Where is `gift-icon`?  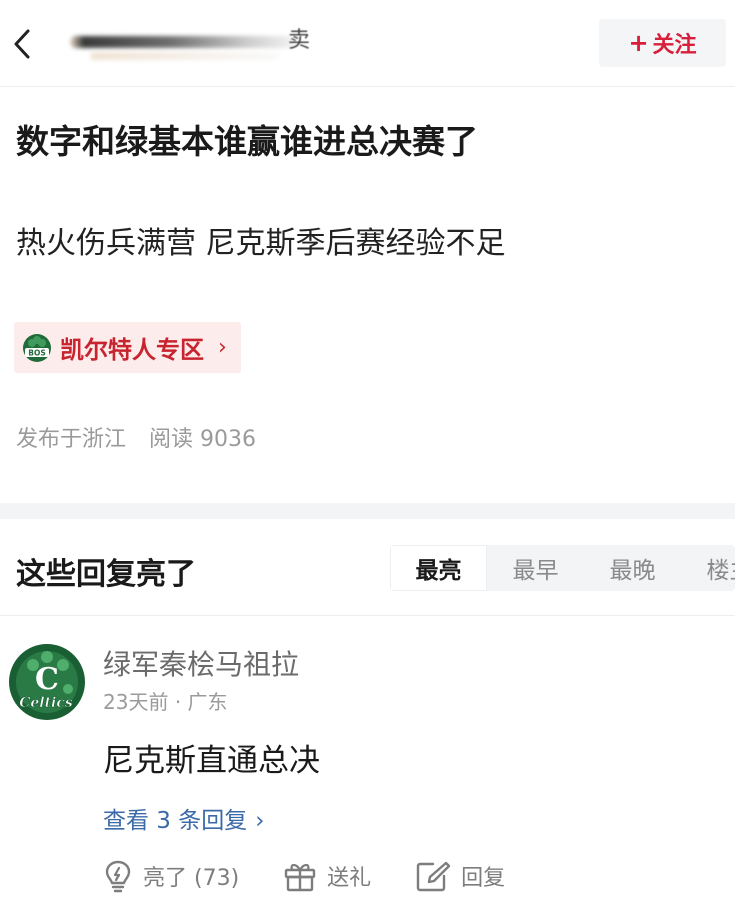 gift-icon is located at coordinates (300, 877).